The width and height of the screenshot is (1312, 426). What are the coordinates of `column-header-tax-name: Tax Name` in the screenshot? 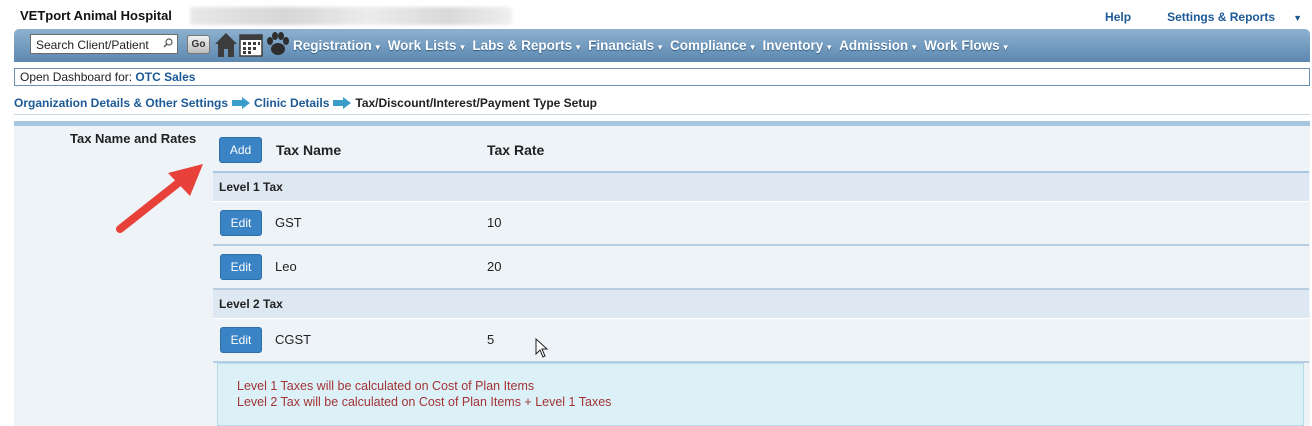 It's located at (309, 150).